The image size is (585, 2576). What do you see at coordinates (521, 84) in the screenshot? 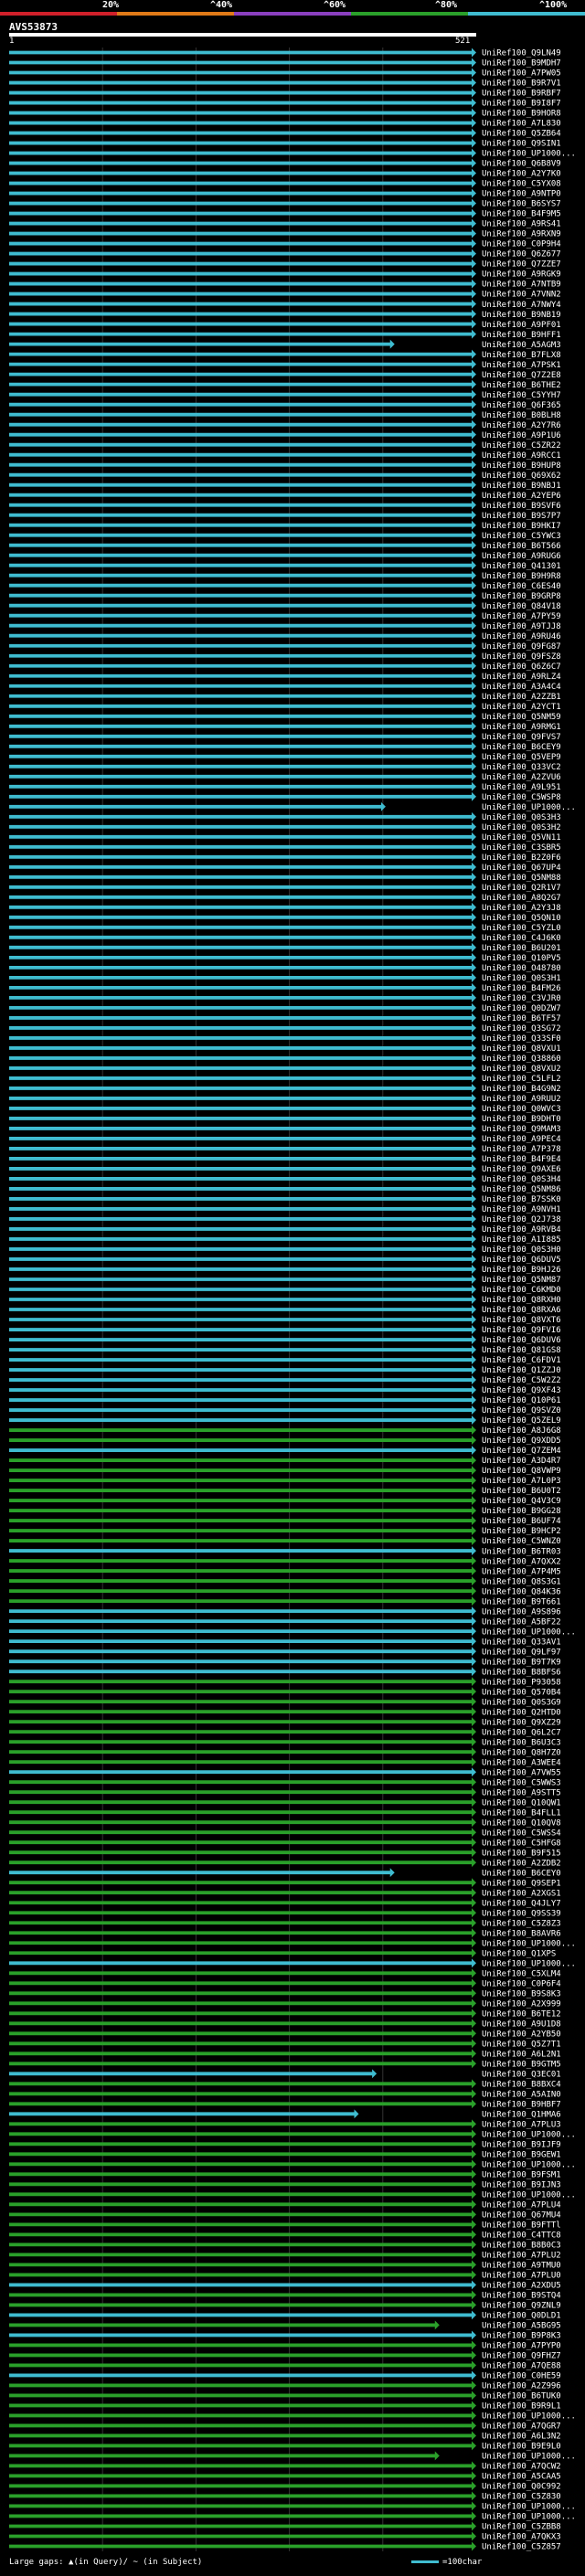
I see `hit-label: UniRef100_B9R7V1` at bounding box center [521, 84].